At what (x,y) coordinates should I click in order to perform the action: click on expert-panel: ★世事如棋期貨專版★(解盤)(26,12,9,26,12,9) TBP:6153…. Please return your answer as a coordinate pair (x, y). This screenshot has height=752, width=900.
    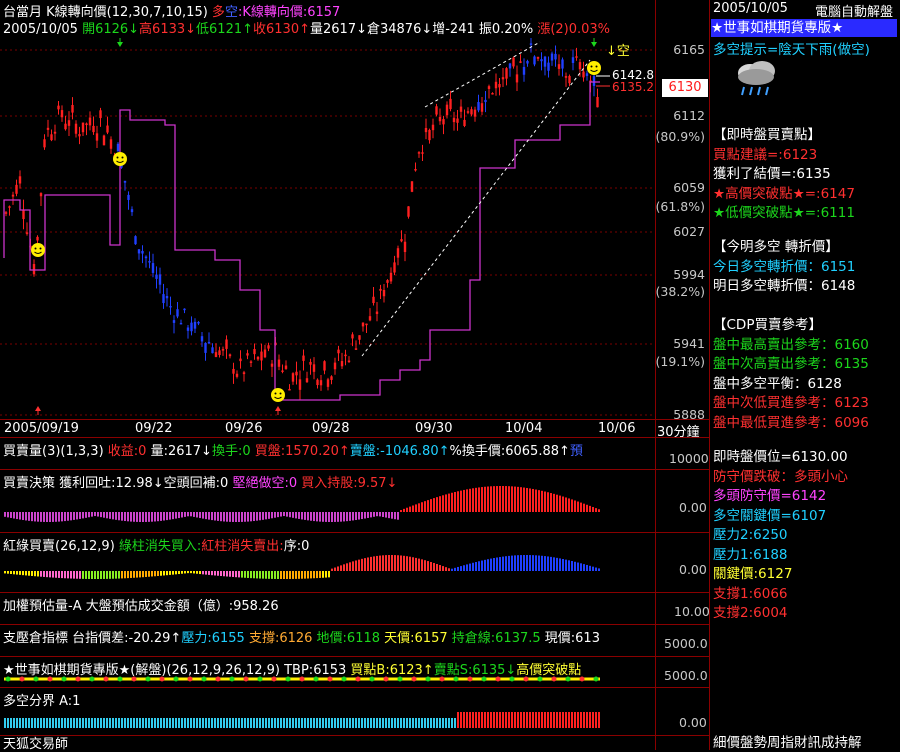
    Looking at the image, I should click on (327, 671).